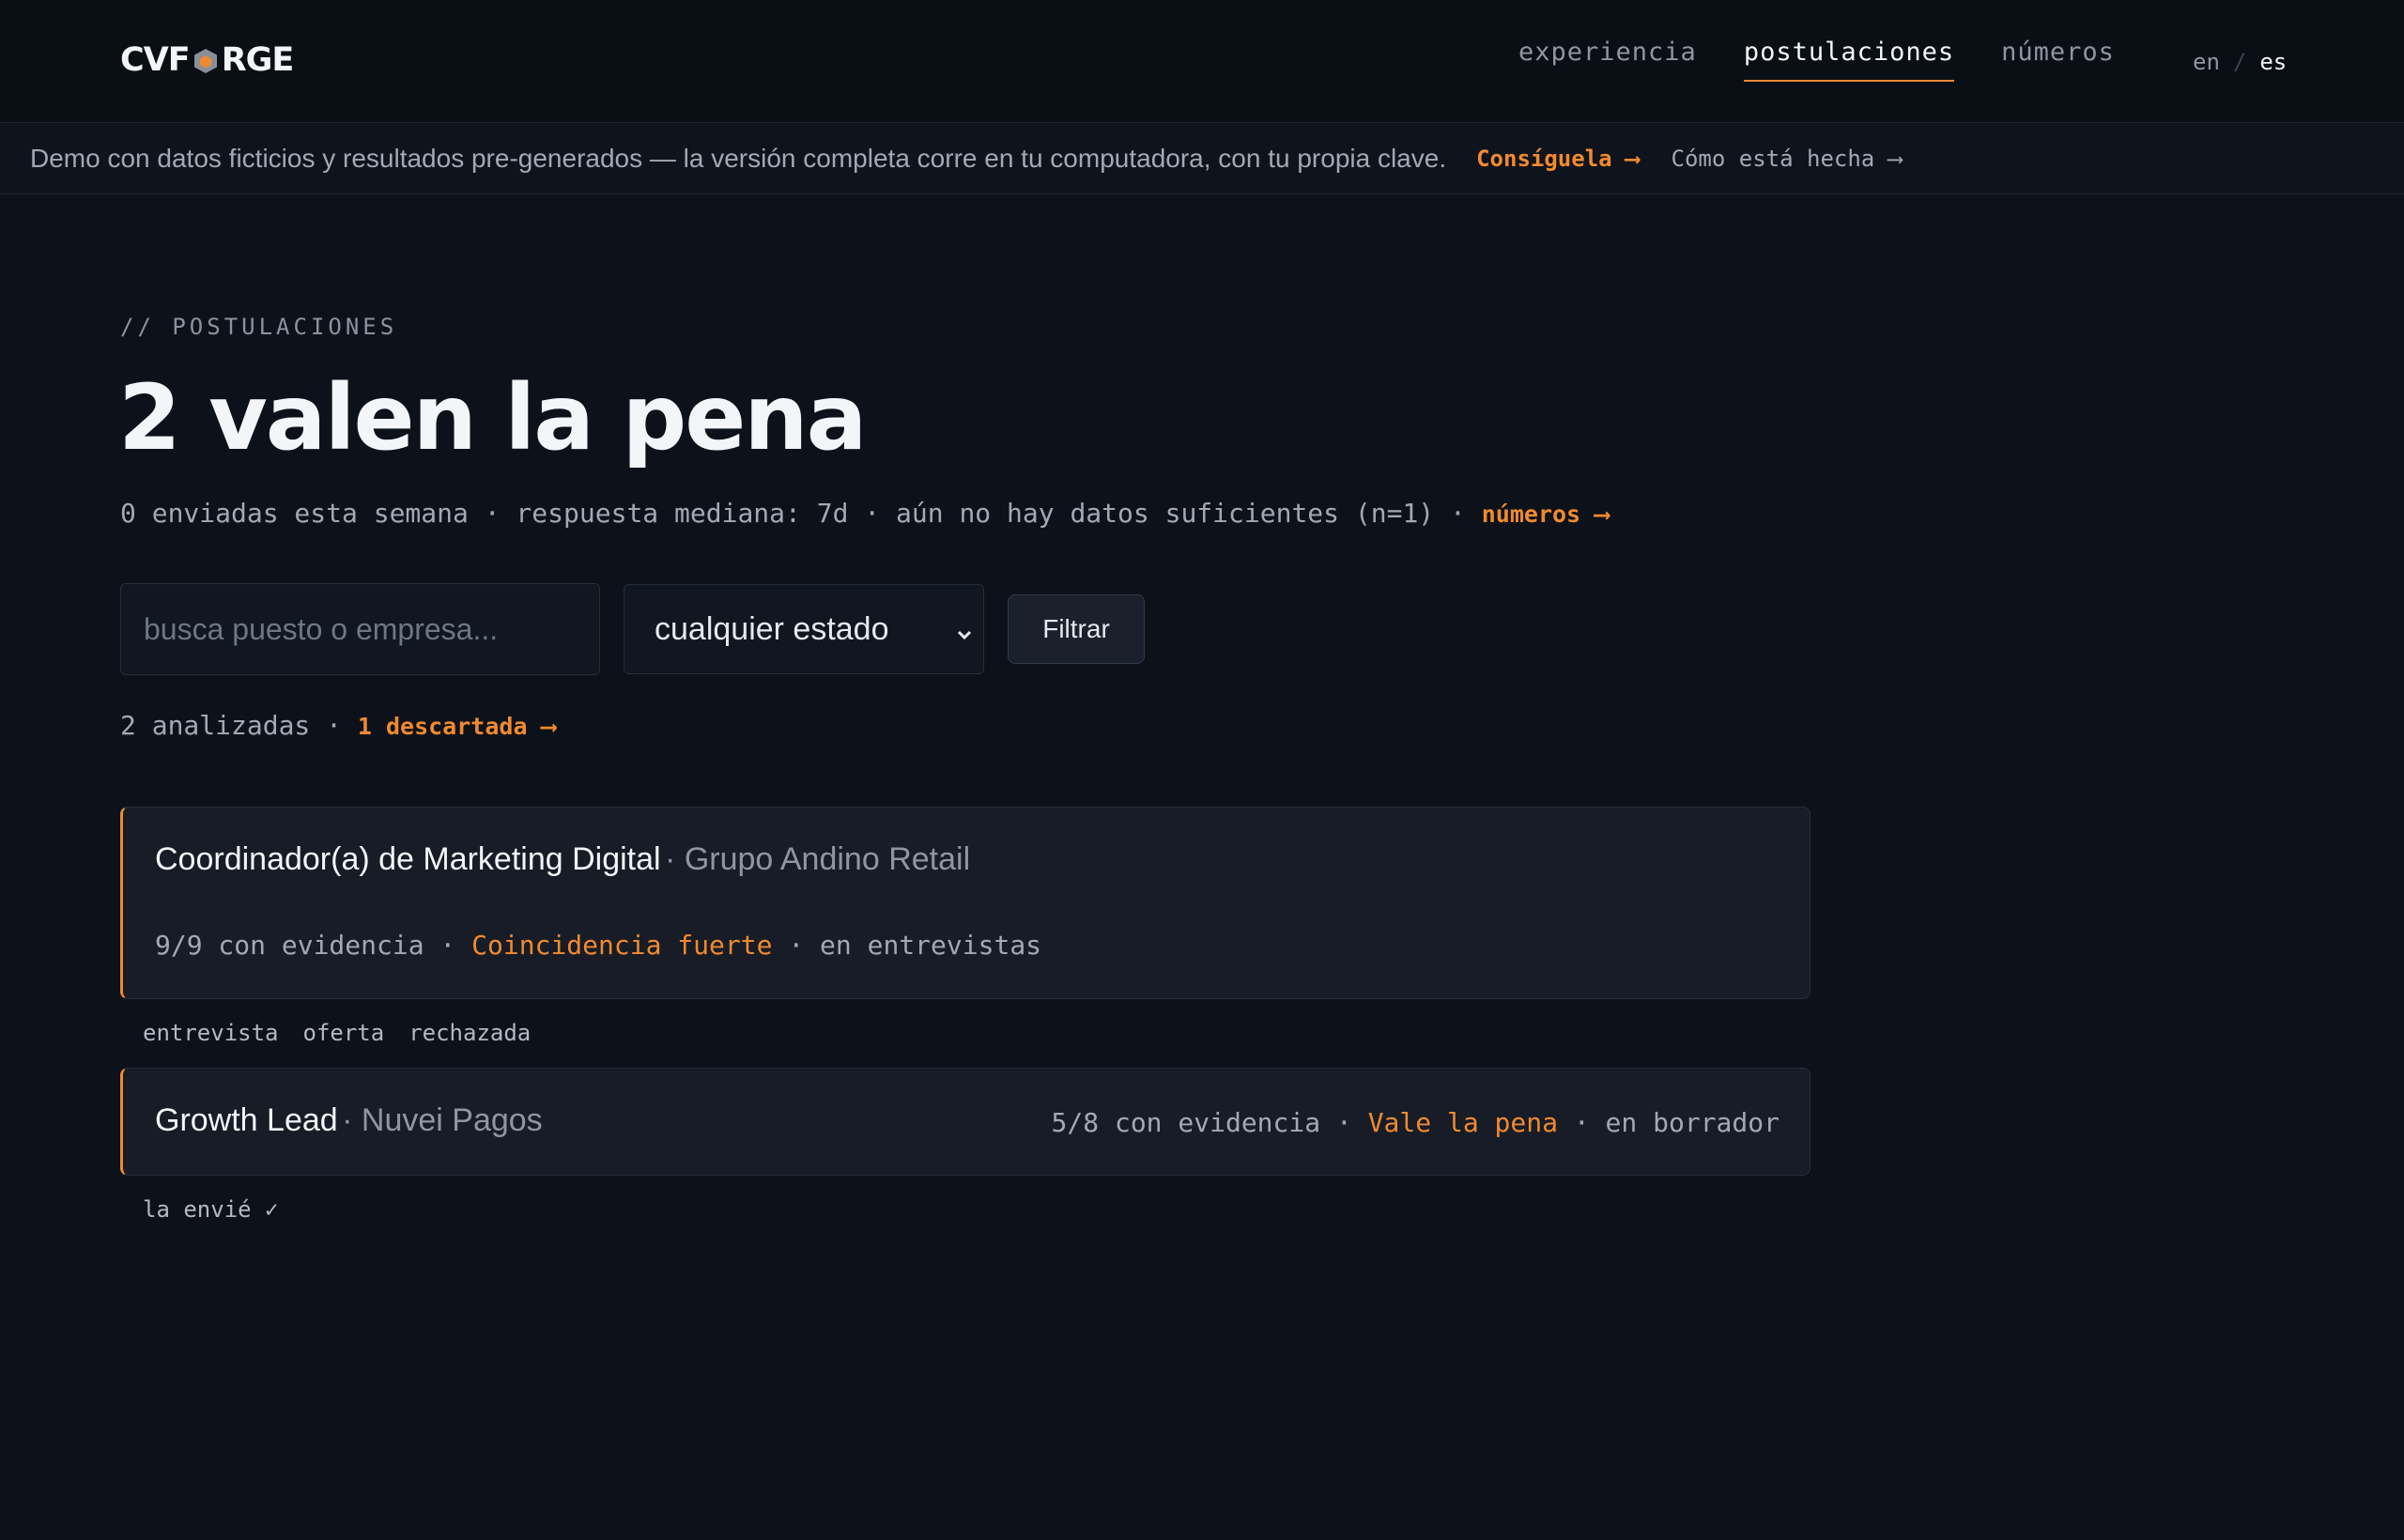 Image resolution: width=2404 pixels, height=1540 pixels. I want to click on chevron-down-icon, so click(965, 629).